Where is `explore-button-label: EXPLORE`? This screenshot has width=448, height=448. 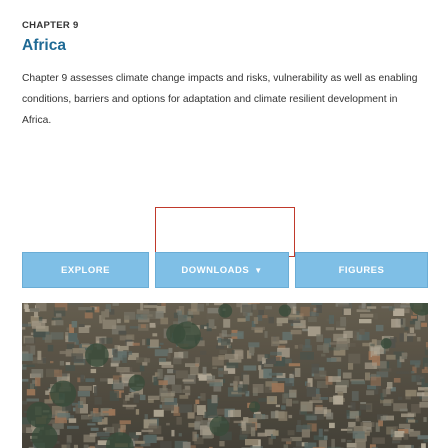 explore-button-label: EXPLORE is located at coordinates (85, 270).